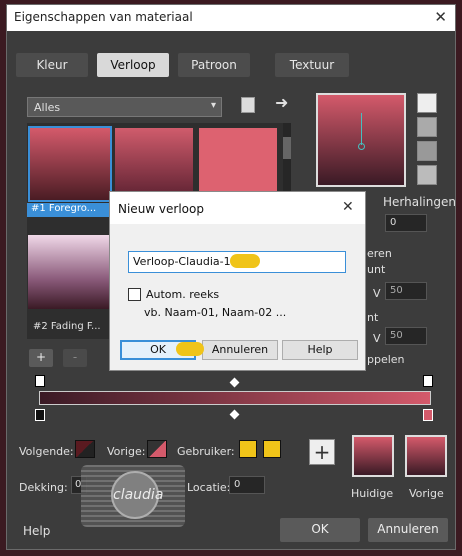 Image resolution: width=462 pixels, height=556 pixels. What do you see at coordinates (281, 102) in the screenshot?
I see `arrow-right-icon: ➜` at bounding box center [281, 102].